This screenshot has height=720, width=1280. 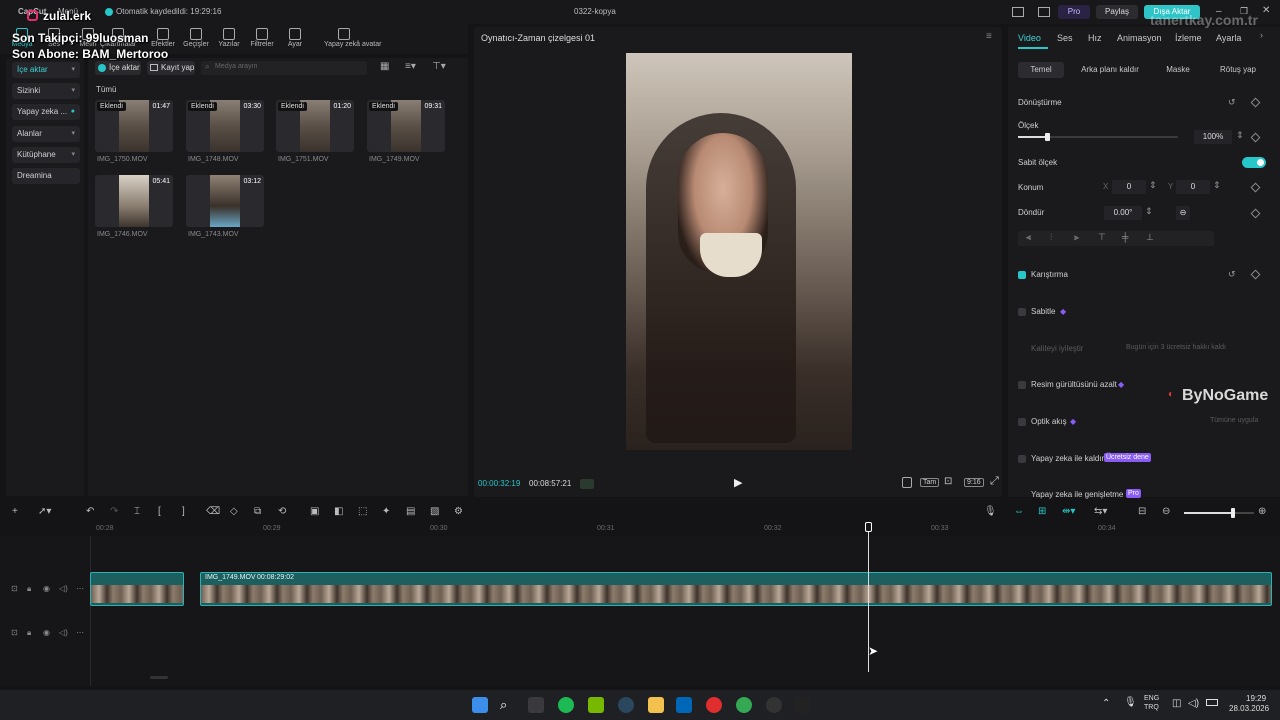 I want to click on chevron-right-icon: ›, so click(x=1261, y=35).